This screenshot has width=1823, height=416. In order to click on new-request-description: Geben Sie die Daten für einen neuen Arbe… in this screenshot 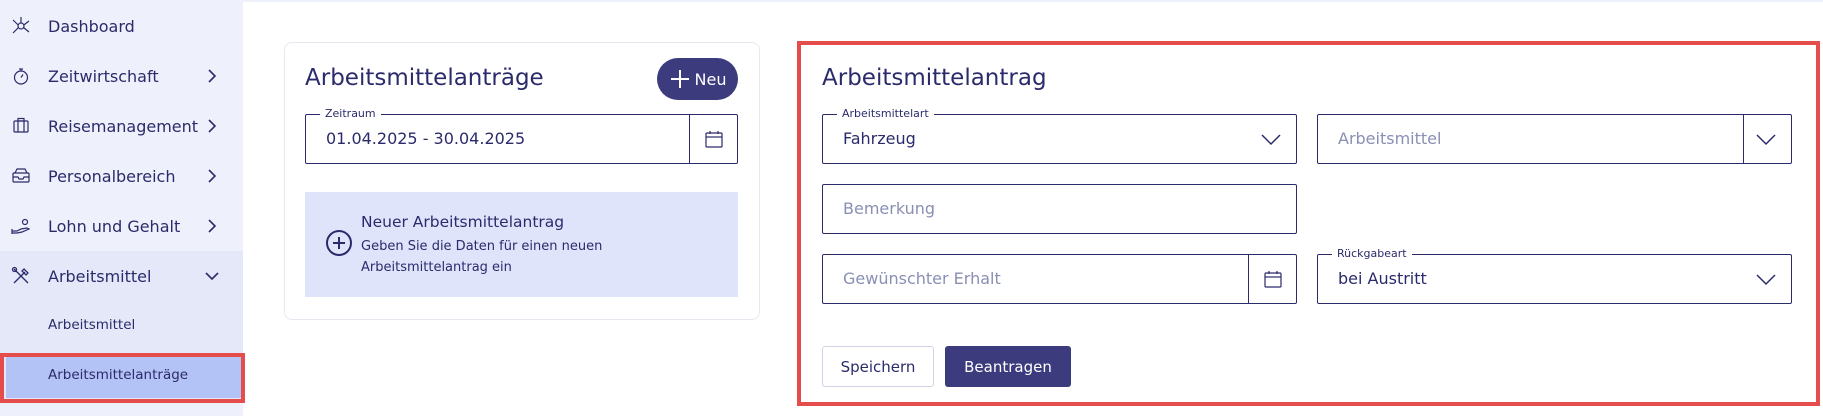, I will do `click(482, 257)`.